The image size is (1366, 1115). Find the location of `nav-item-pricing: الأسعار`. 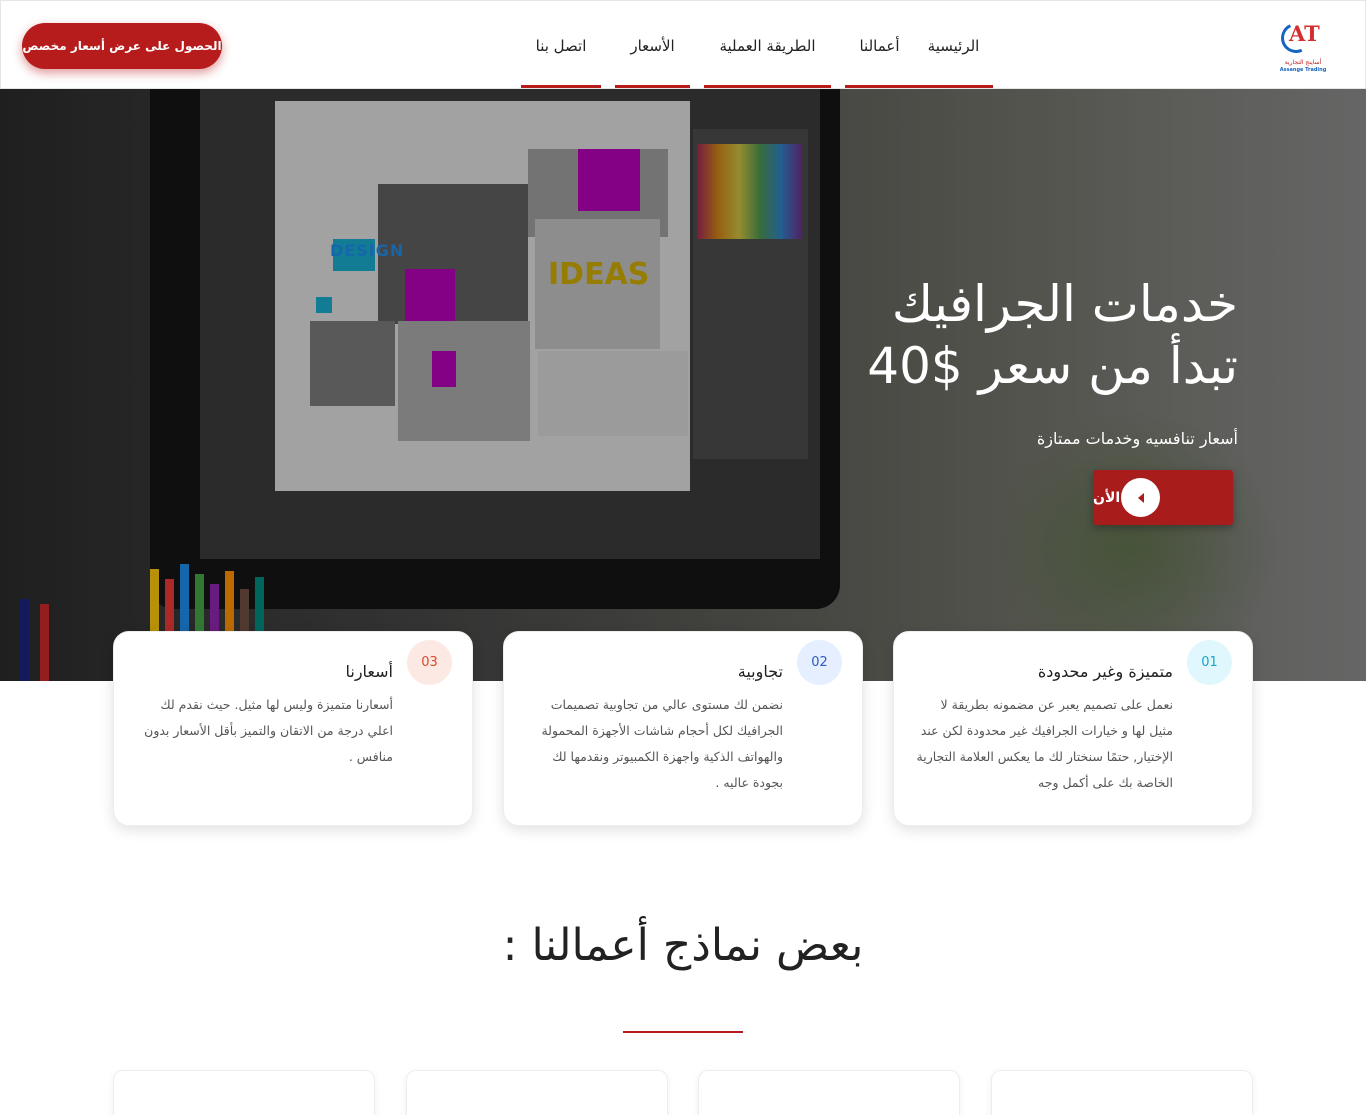

nav-item-pricing: الأسعار is located at coordinates (652, 45).